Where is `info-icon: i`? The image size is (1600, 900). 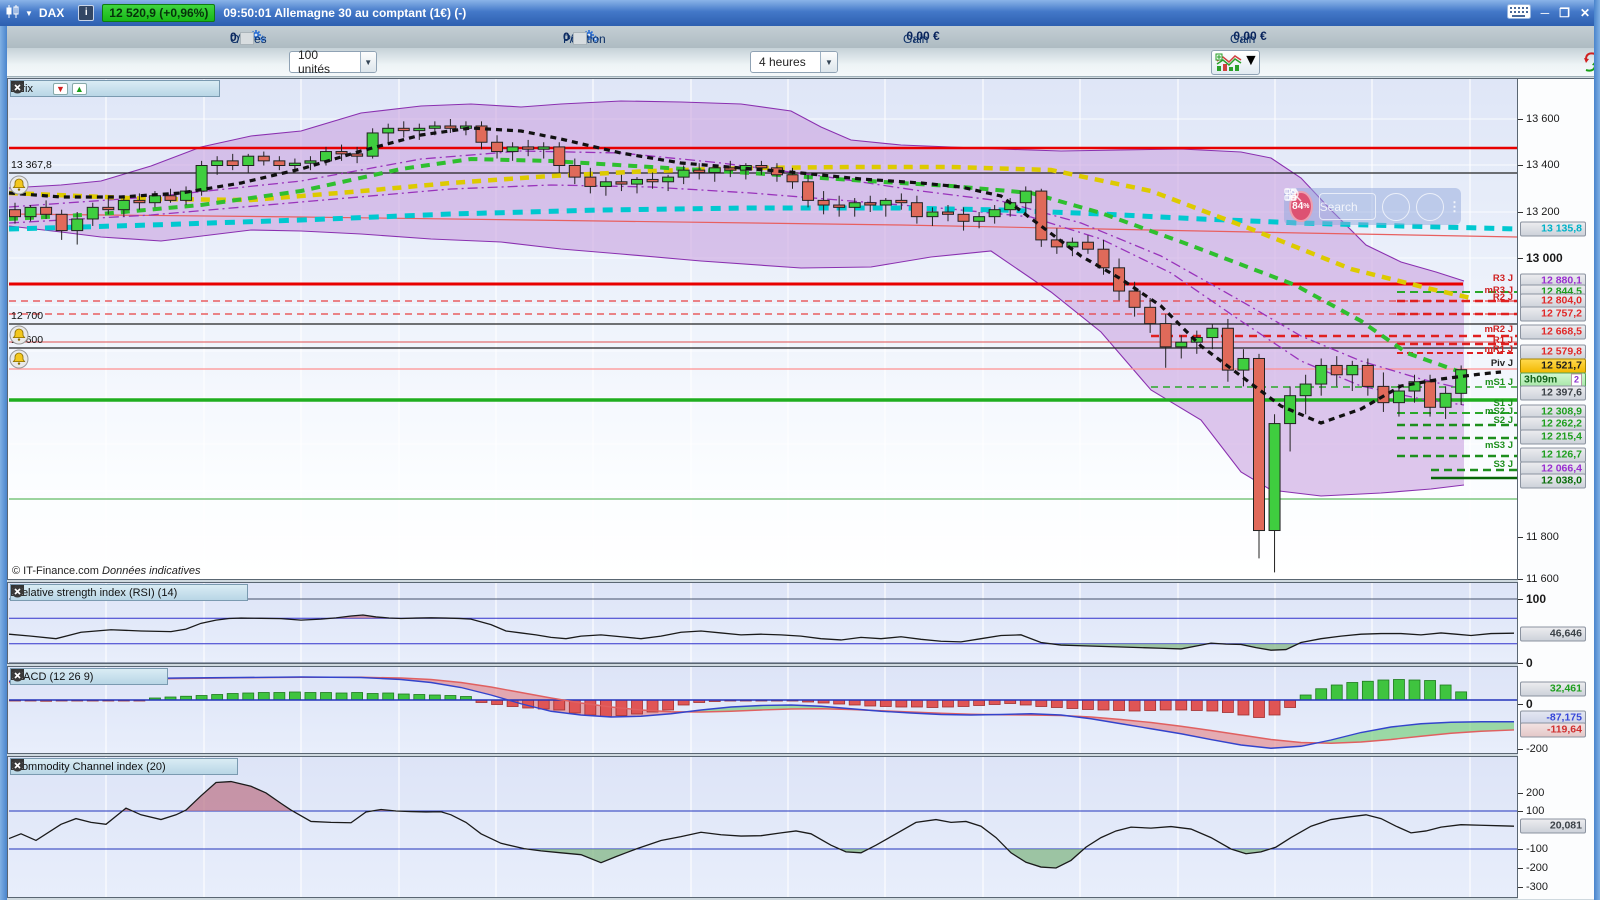
info-icon: i is located at coordinates (86, 13).